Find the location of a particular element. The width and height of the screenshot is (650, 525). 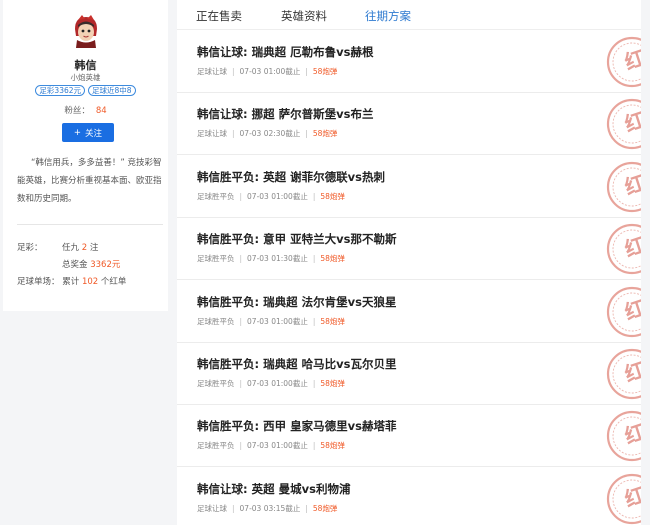

danchang-count: 102 is located at coordinates (90, 282).